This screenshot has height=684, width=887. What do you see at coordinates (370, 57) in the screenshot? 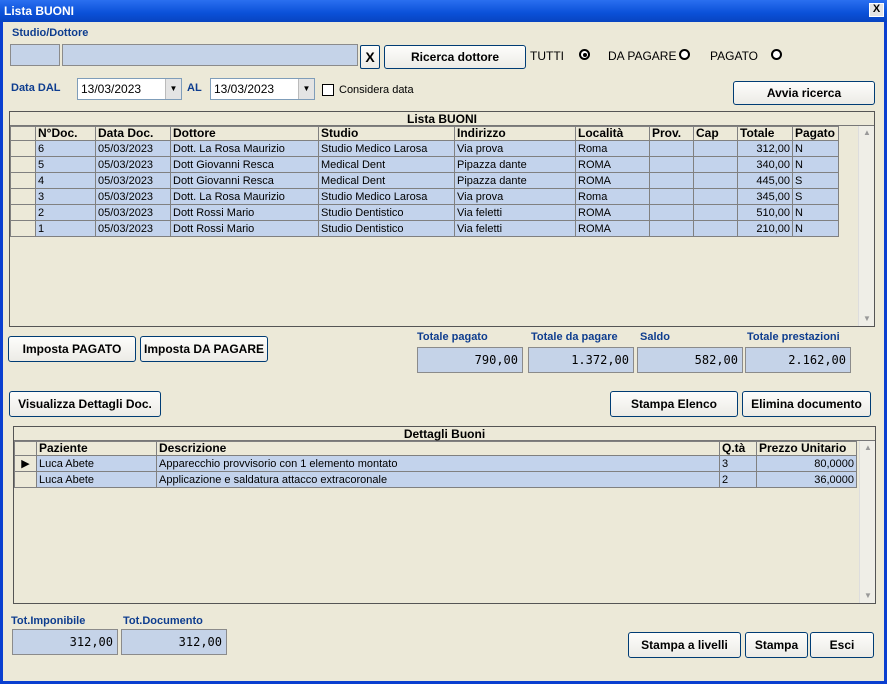
I see `clear-button: X` at bounding box center [370, 57].